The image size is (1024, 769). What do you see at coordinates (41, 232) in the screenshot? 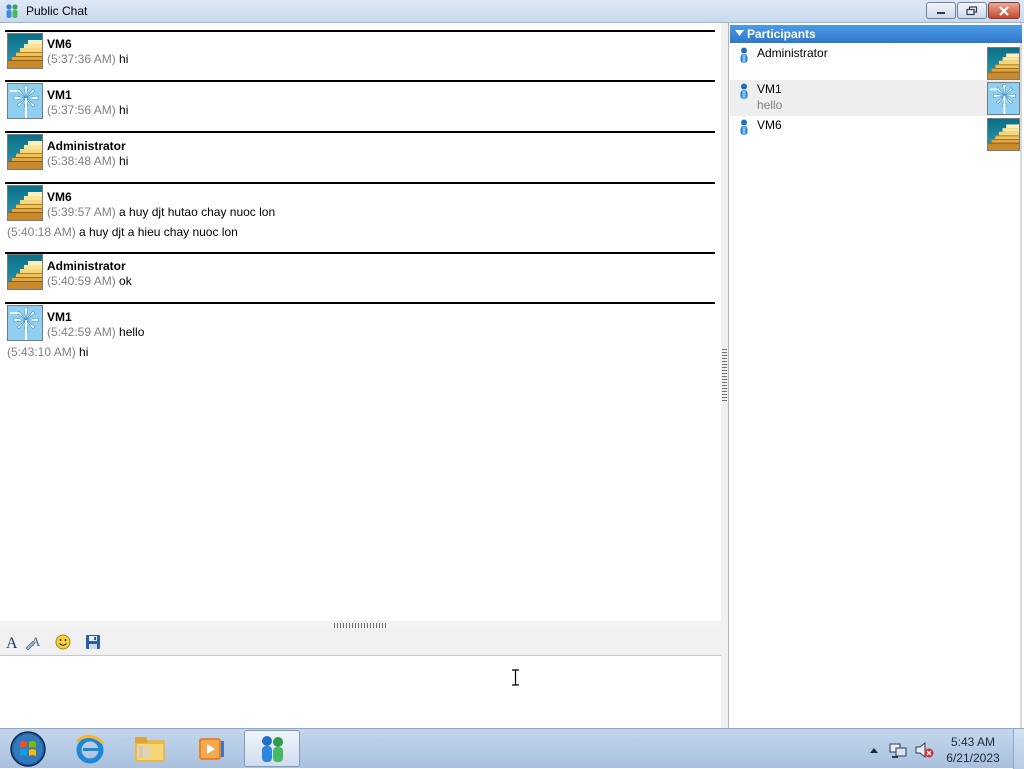
I see `message-timestamp: (5:40:18 AM)` at bounding box center [41, 232].